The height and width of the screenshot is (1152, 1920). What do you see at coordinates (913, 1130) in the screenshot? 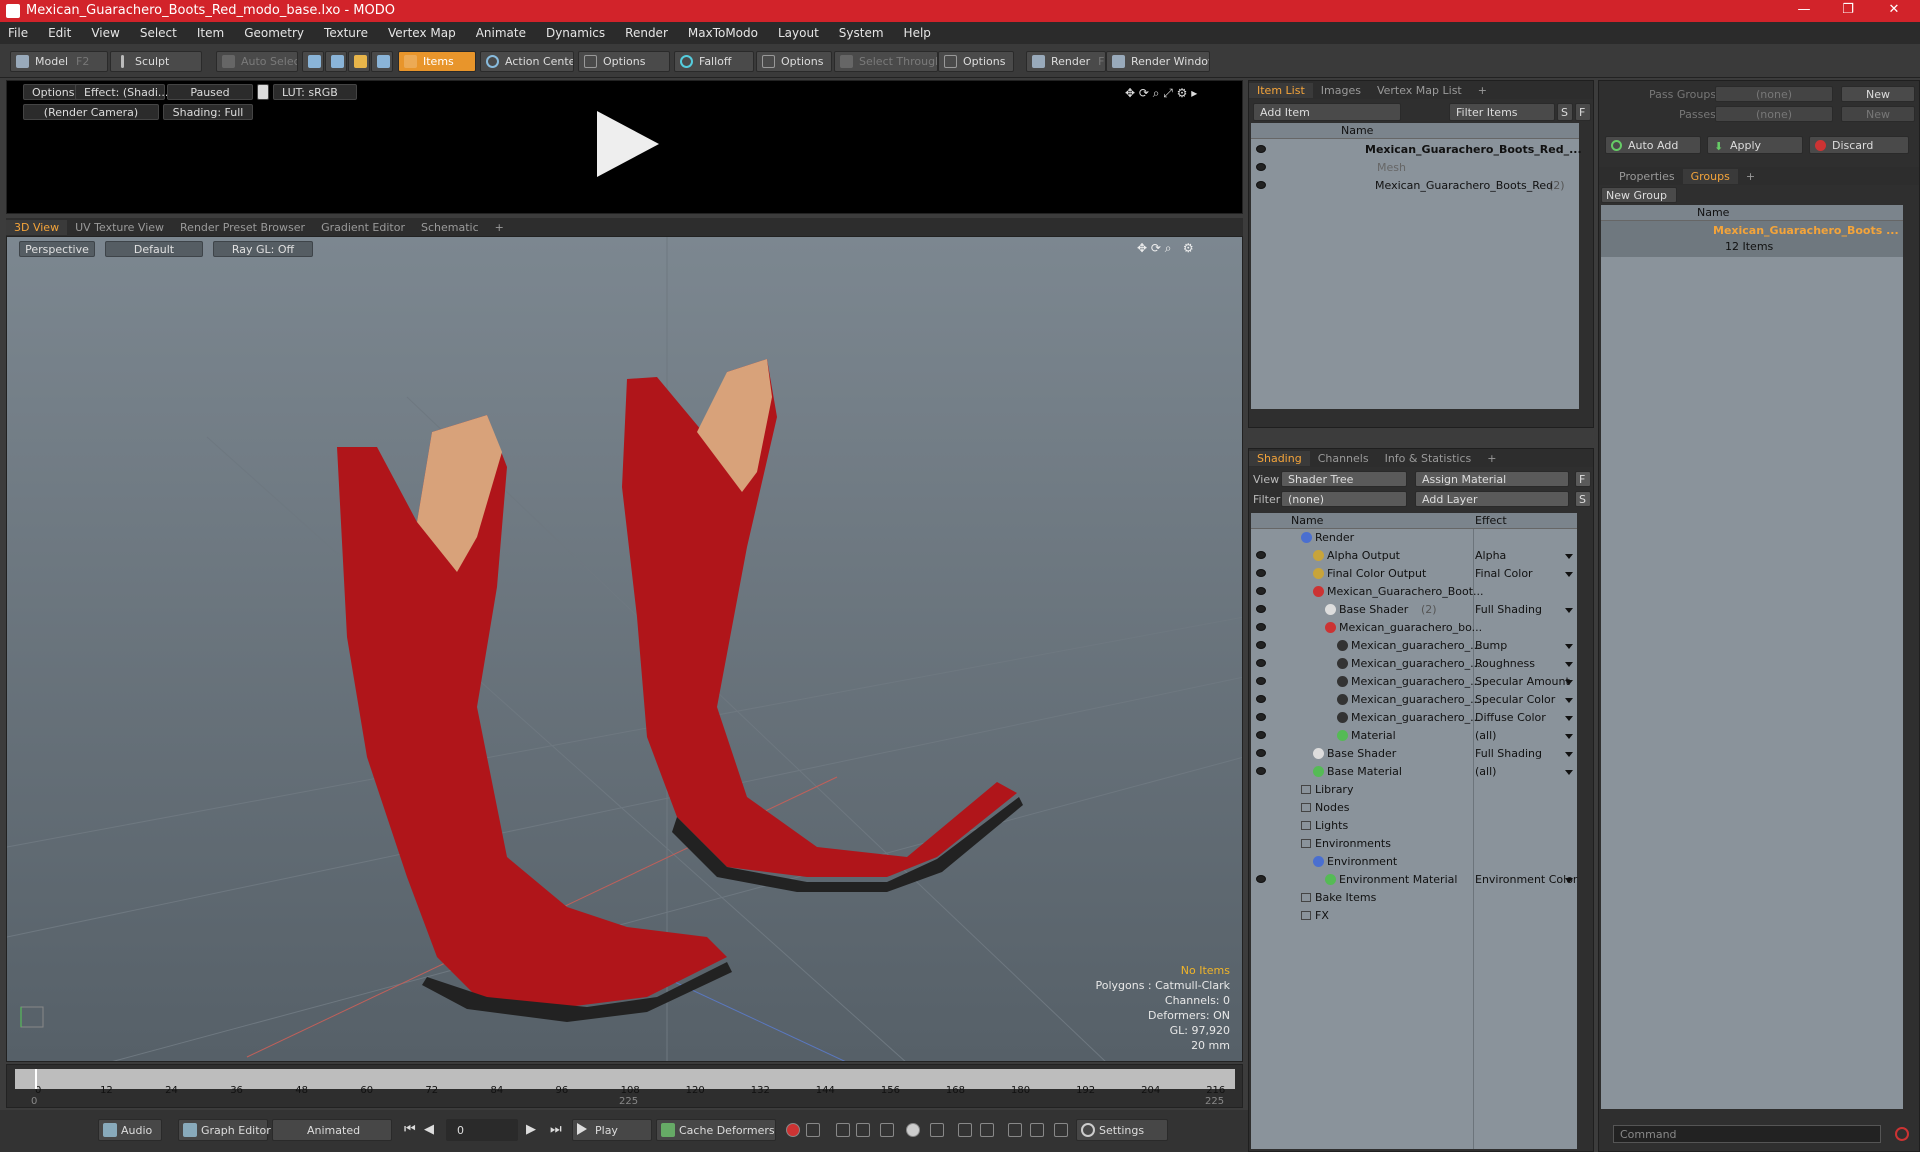
I see `auto-key-icon` at bounding box center [913, 1130].